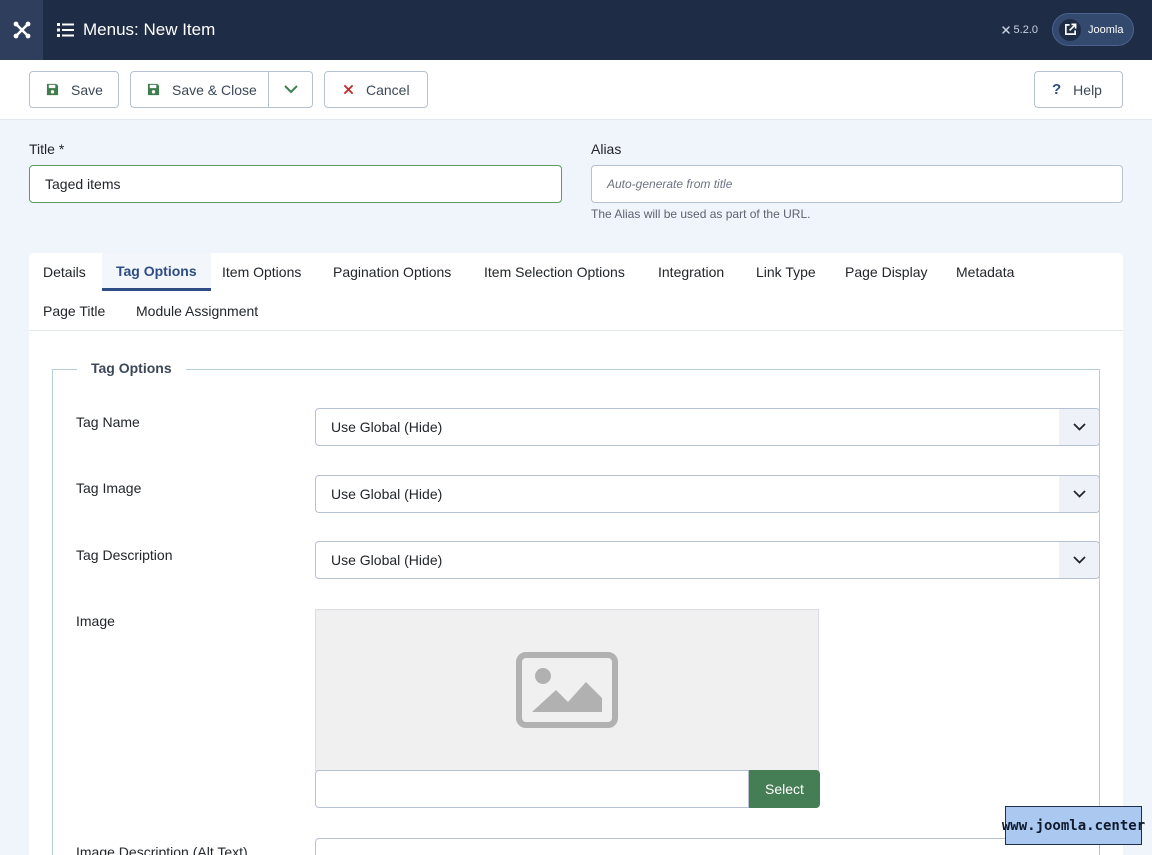  What do you see at coordinates (784, 789) in the screenshot?
I see `select-image-button: Select` at bounding box center [784, 789].